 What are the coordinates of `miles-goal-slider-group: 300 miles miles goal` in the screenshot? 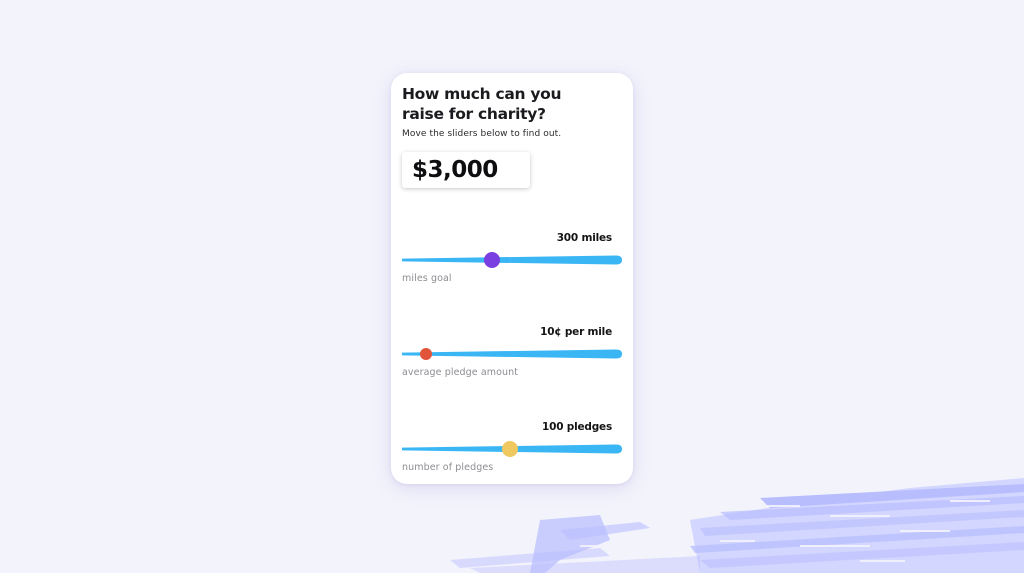 It's located at (512, 262).